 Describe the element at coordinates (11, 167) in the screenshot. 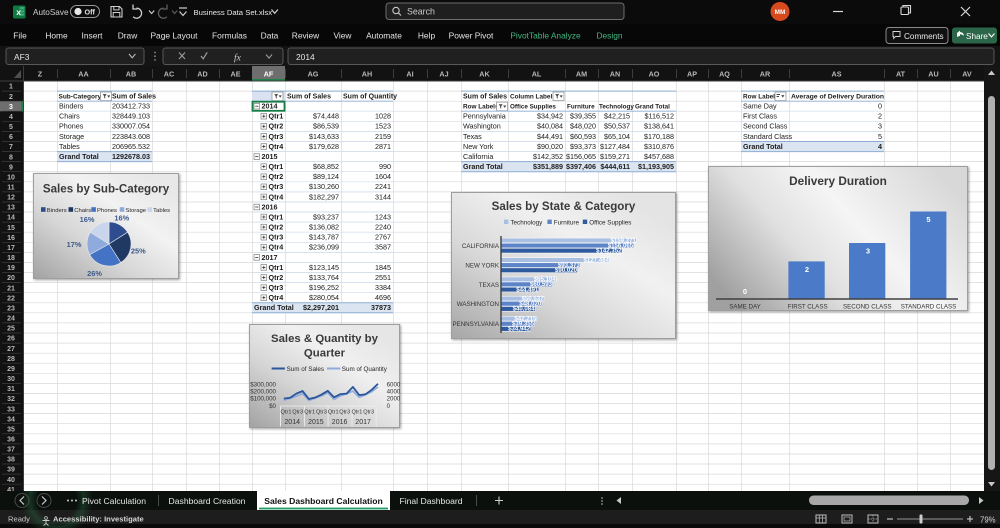

I see `svg-text: 9` at that location.